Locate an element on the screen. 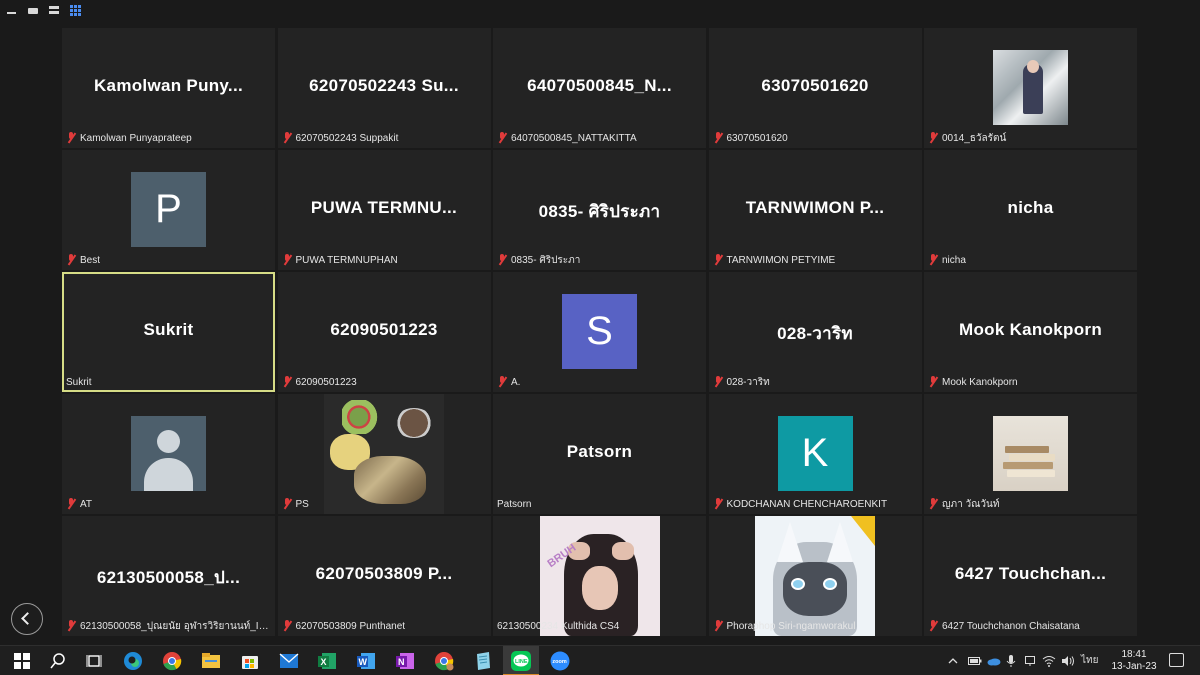 This screenshot has height=675, width=1200. participant-tile: 0014_ธวัลรัตน์ is located at coordinates (1030, 88).